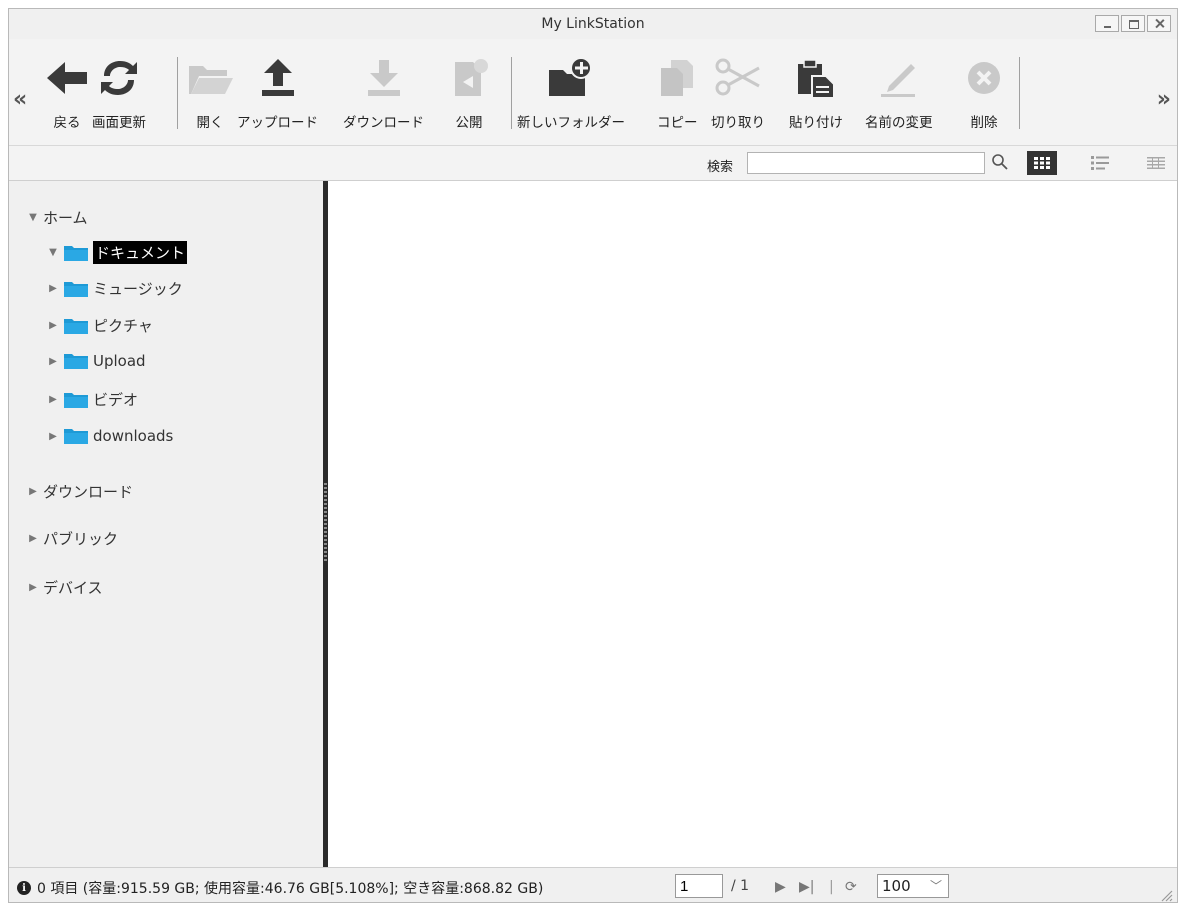  I want to click on window-controls, so click(1133, 23).